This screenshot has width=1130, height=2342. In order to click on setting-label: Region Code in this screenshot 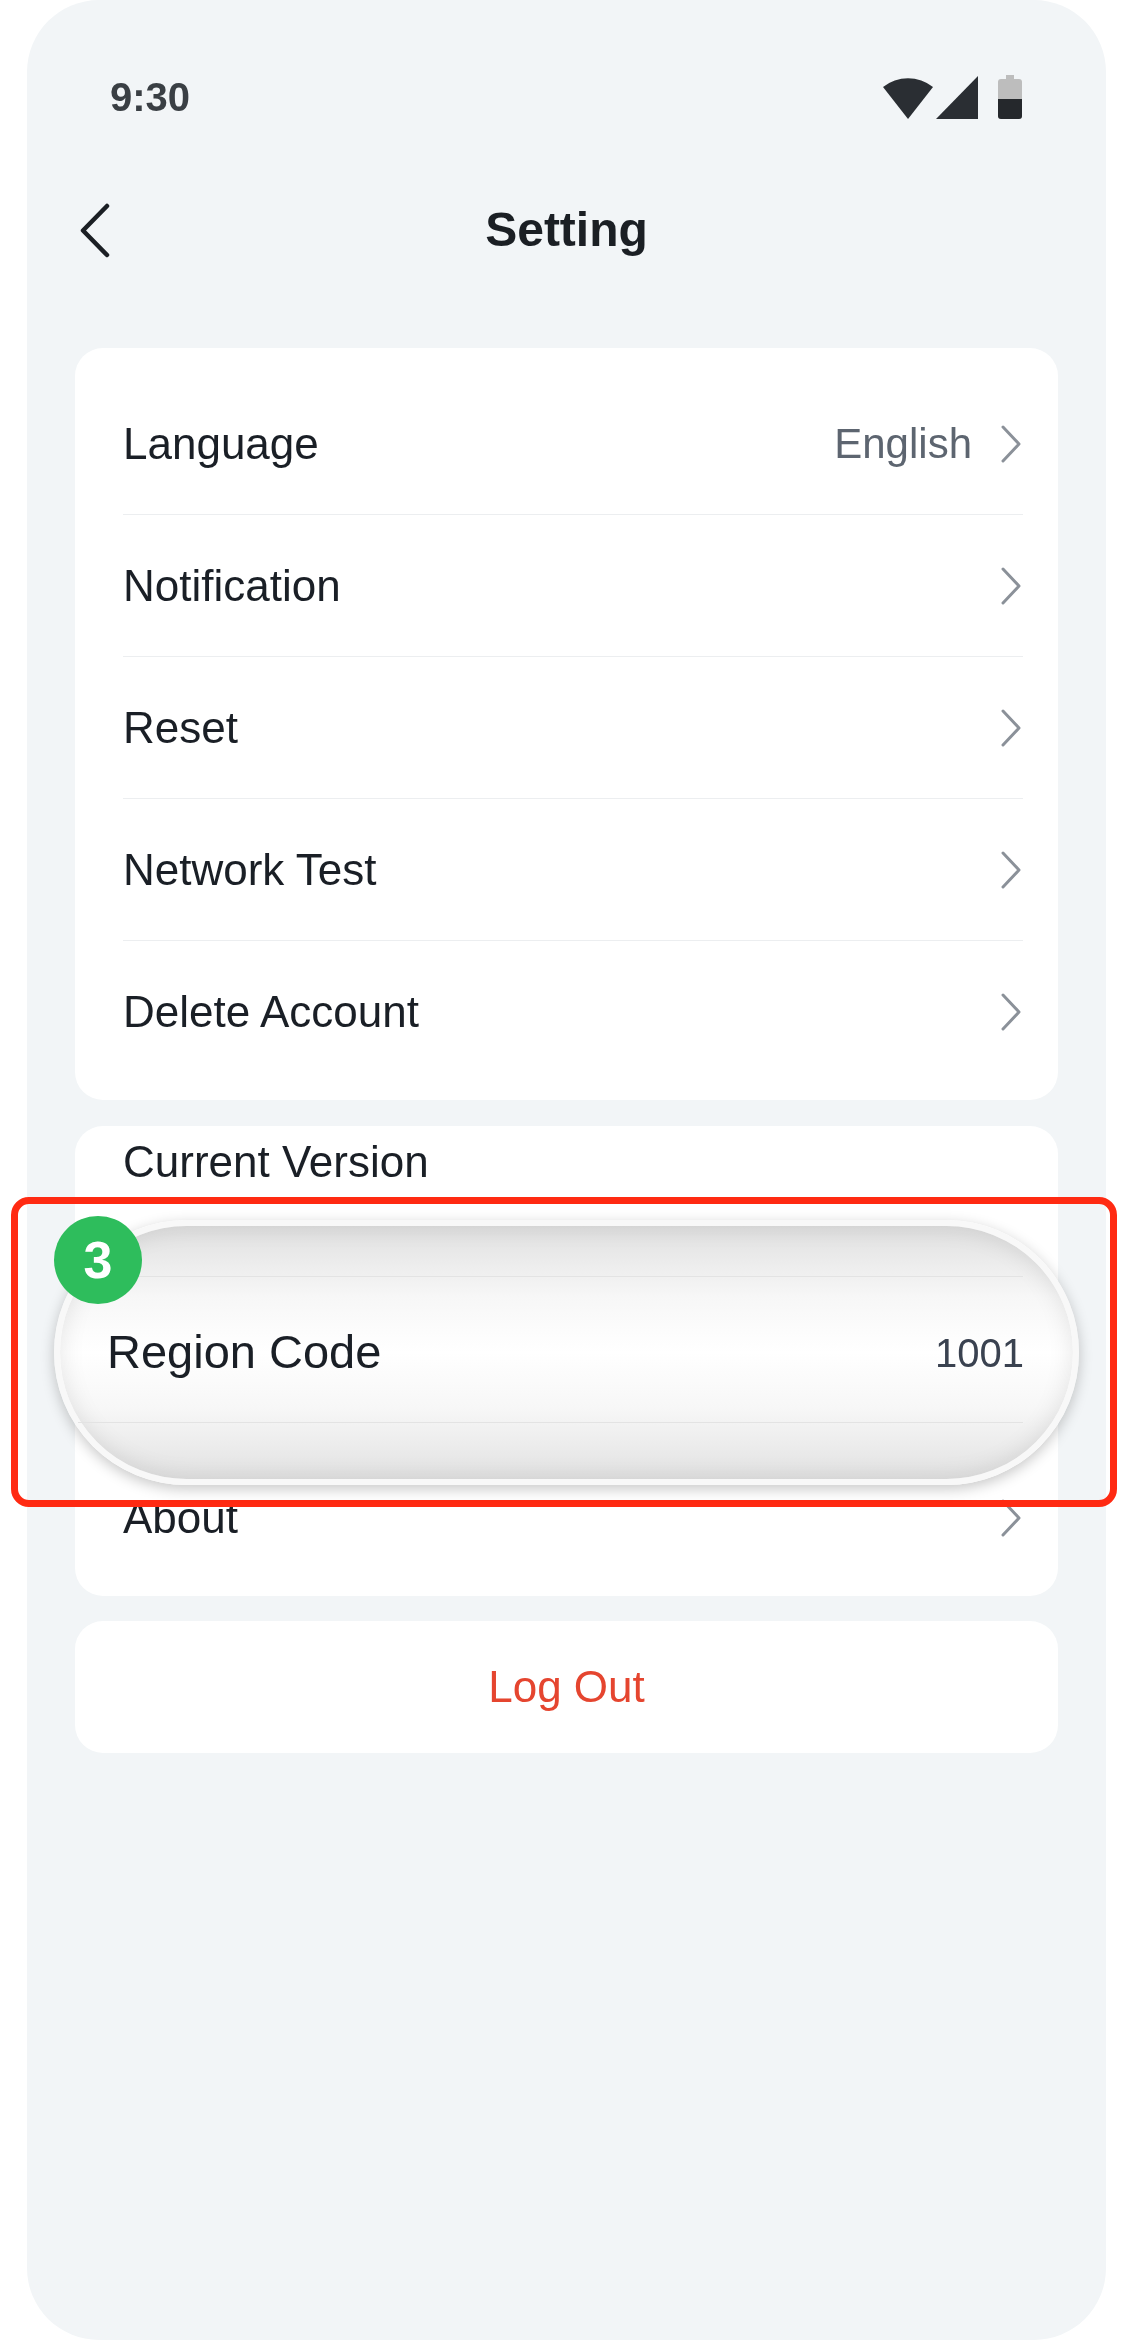, I will do `click(244, 1352)`.